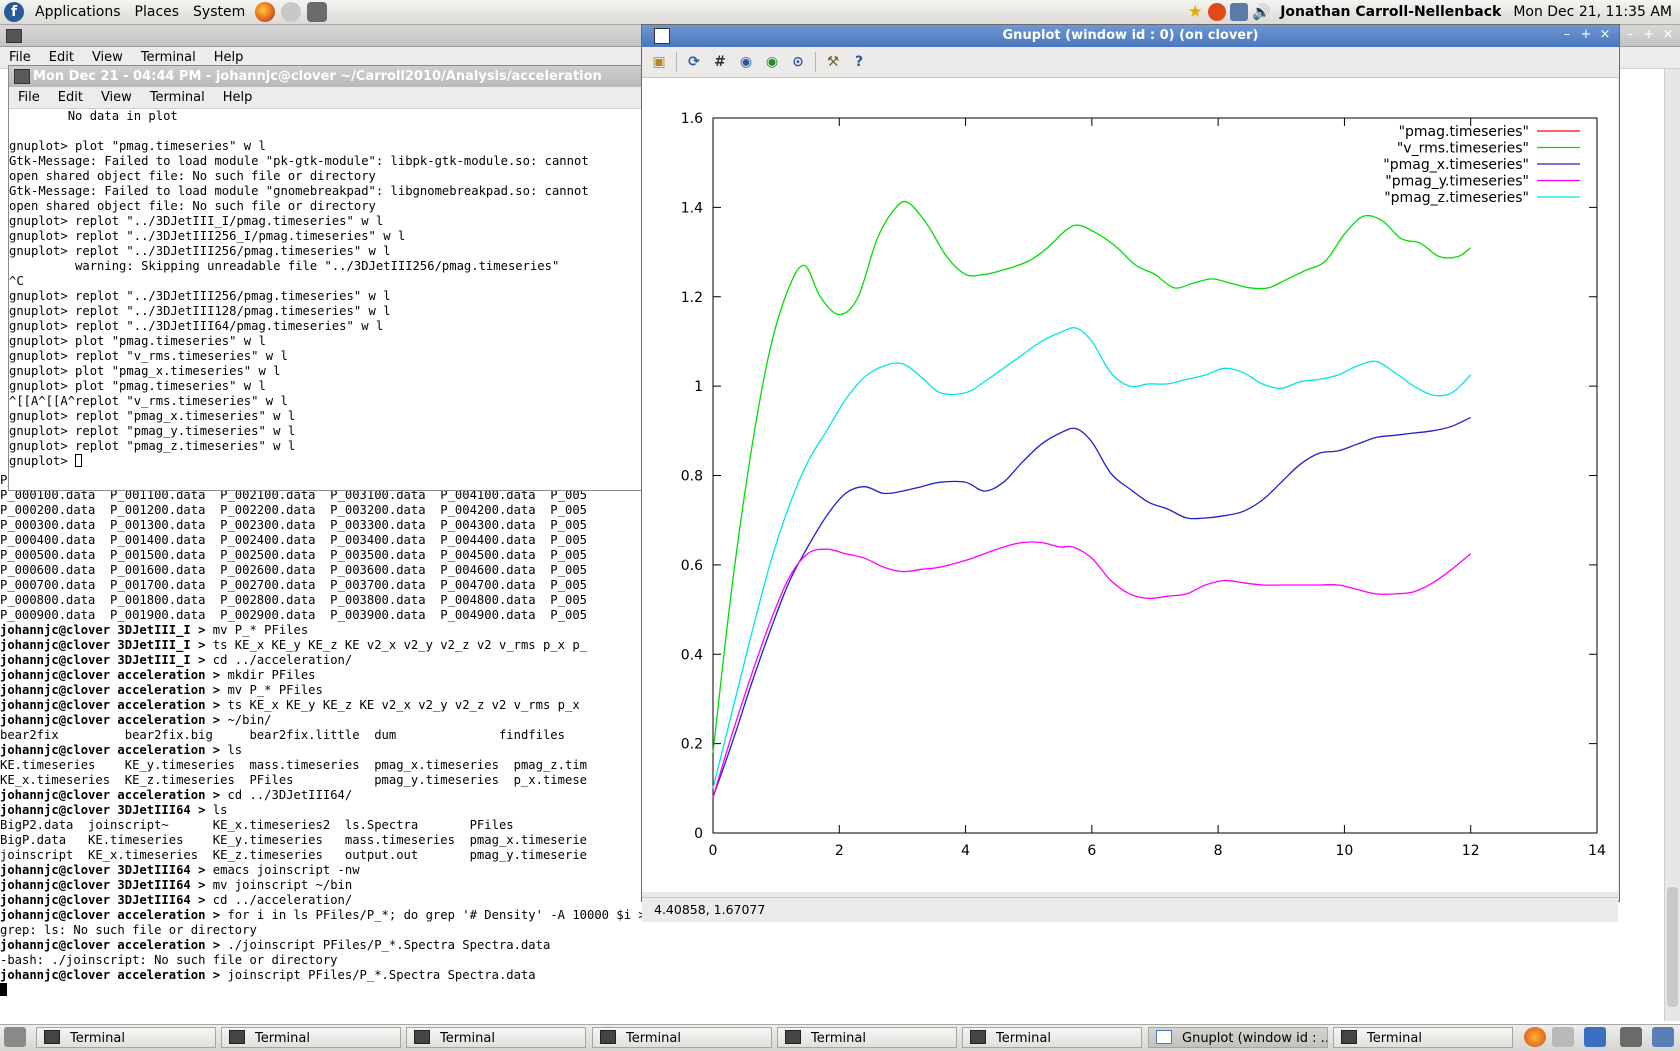 This screenshot has width=1680, height=1051. What do you see at coordinates (1195, 12) in the screenshot?
I see `star-icon: ★` at bounding box center [1195, 12].